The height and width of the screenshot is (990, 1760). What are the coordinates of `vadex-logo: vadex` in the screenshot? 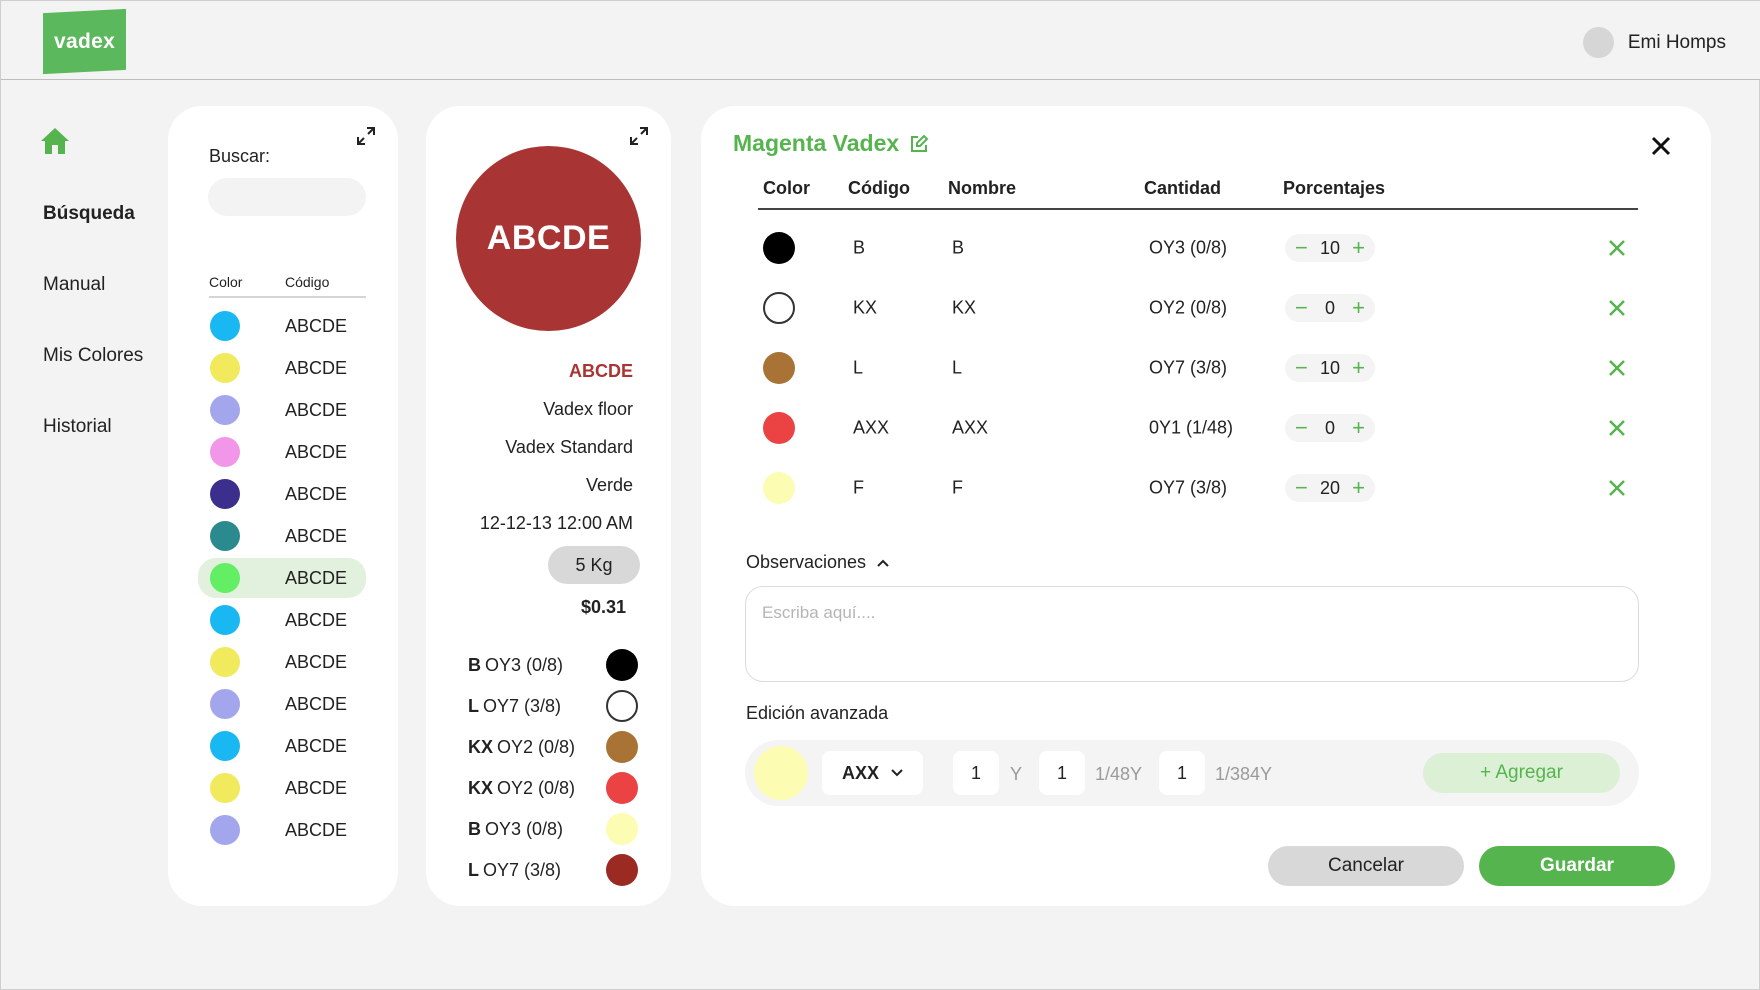 It's located at (84, 41).